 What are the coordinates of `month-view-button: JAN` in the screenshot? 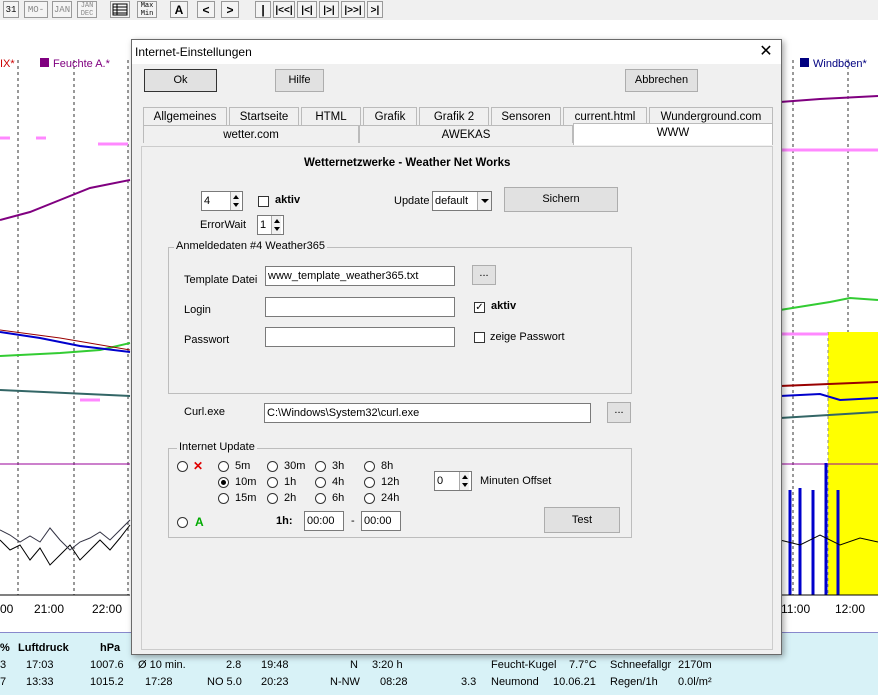 It's located at (62, 9).